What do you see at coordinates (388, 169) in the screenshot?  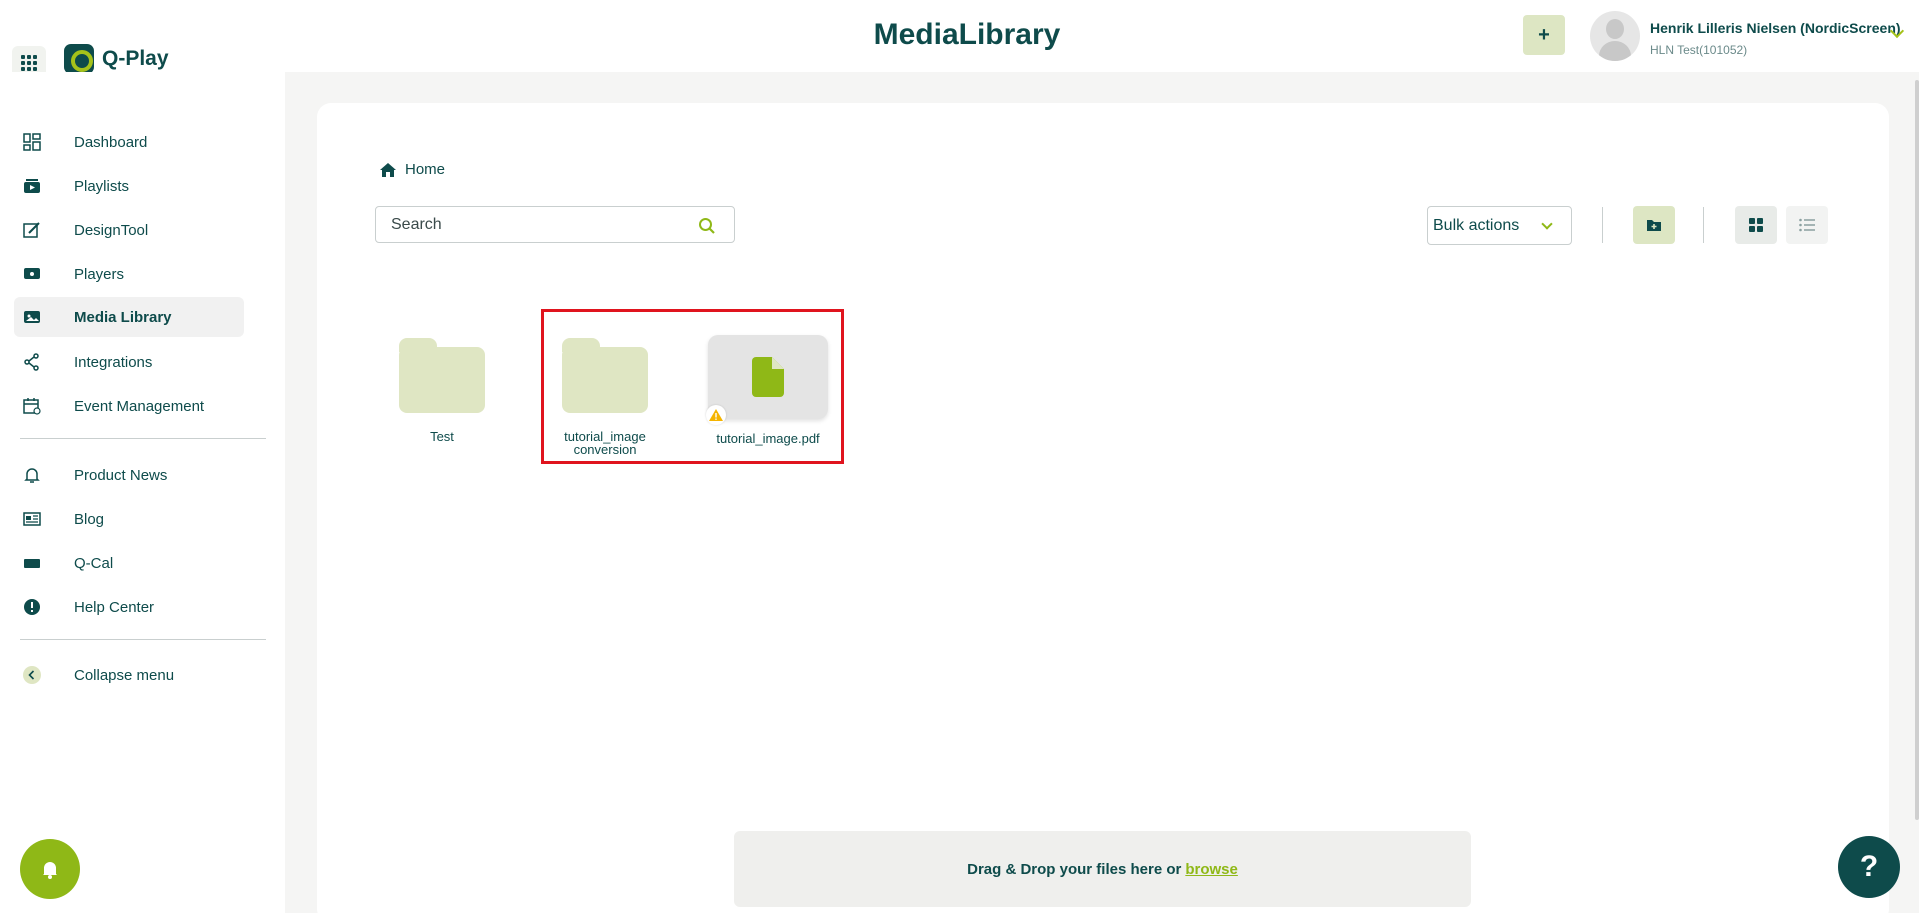 I see `home-icon` at bounding box center [388, 169].